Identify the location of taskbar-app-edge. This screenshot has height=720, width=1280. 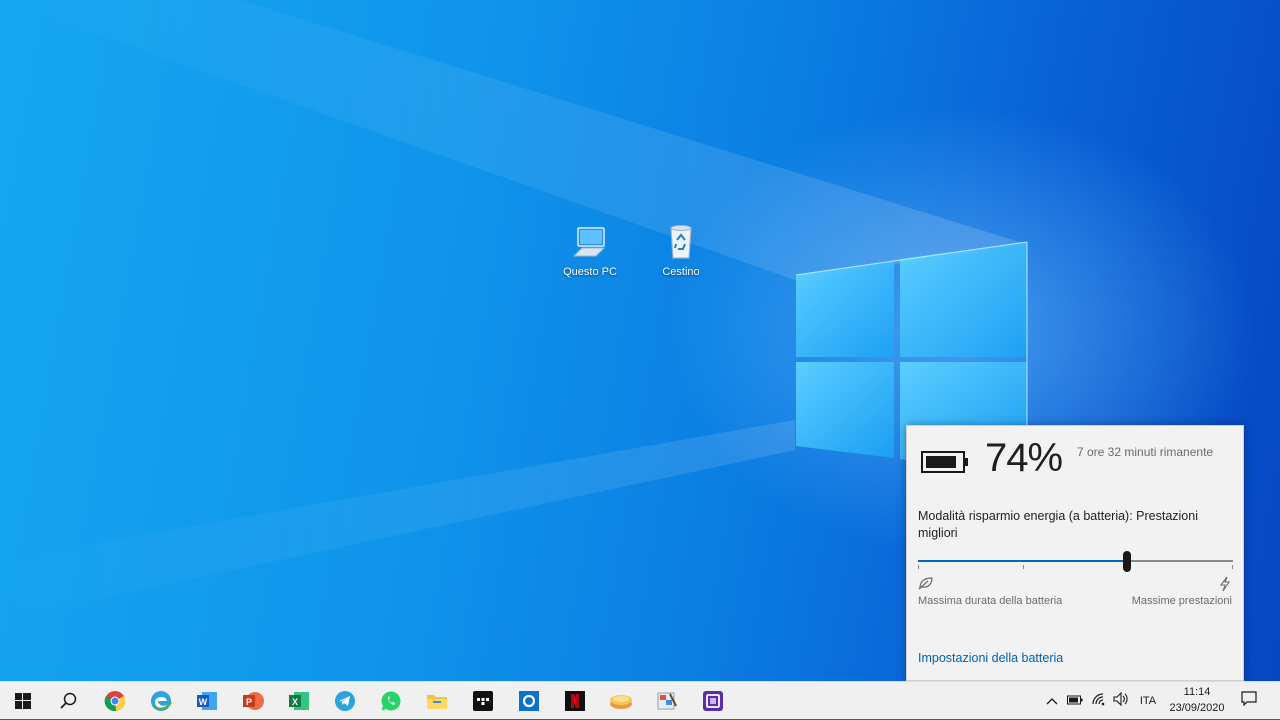
(161, 701).